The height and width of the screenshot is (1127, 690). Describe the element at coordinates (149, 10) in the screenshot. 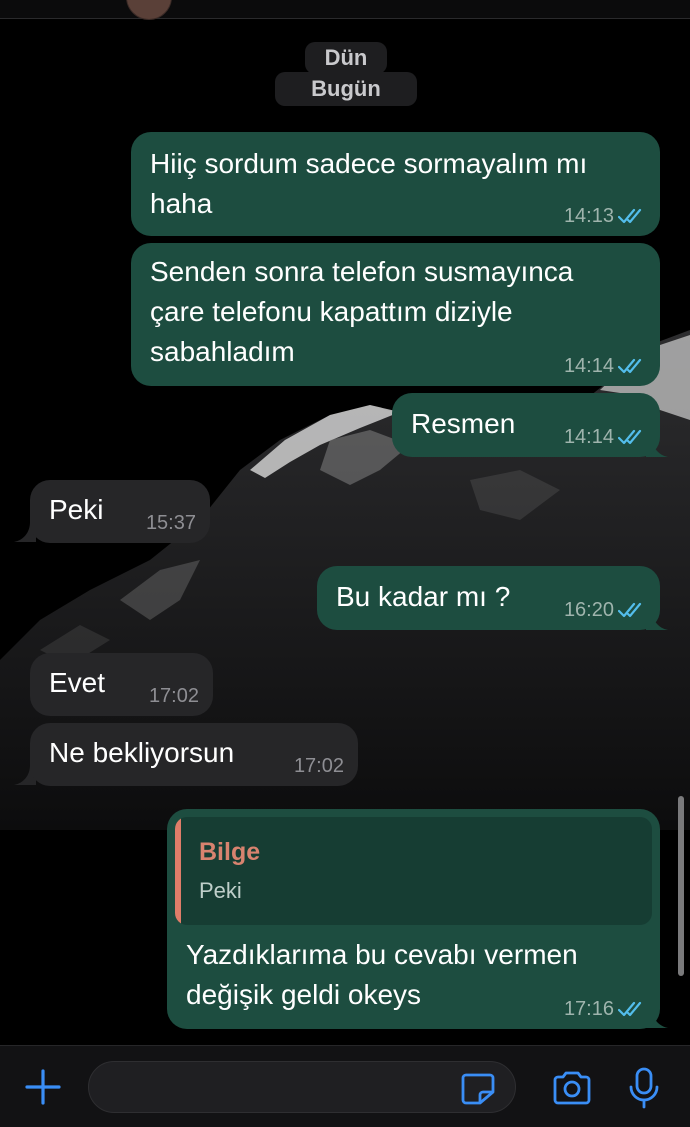

I see `contact-avatar` at that location.